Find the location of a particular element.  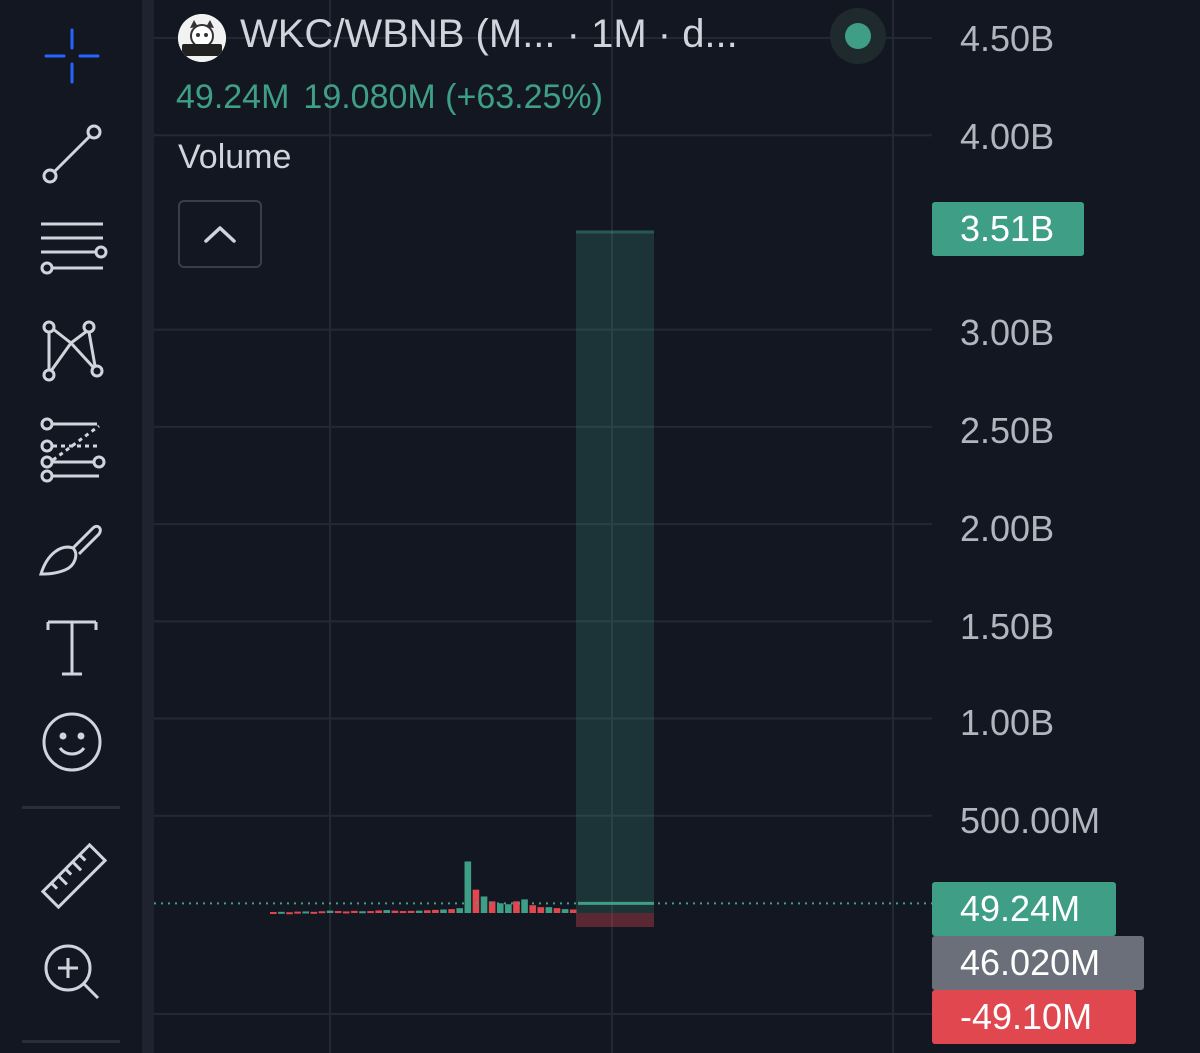

token-logo is located at coordinates (202, 38).